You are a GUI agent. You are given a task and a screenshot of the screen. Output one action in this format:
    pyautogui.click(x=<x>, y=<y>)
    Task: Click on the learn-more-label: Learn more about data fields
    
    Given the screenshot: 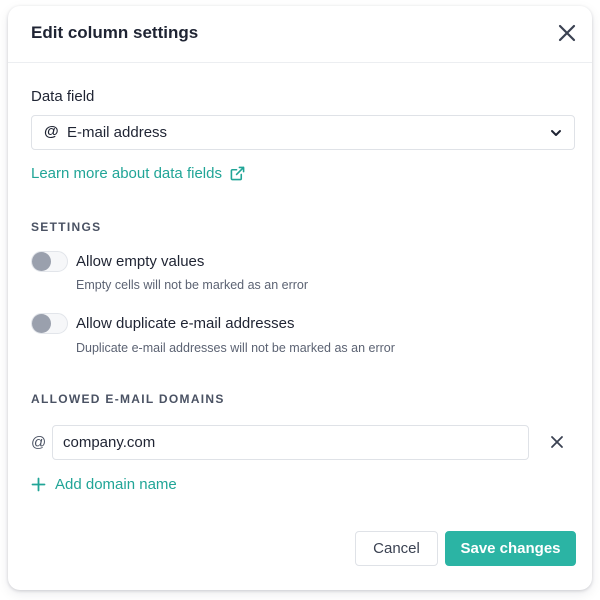 What is the action you would take?
    pyautogui.click(x=126, y=173)
    